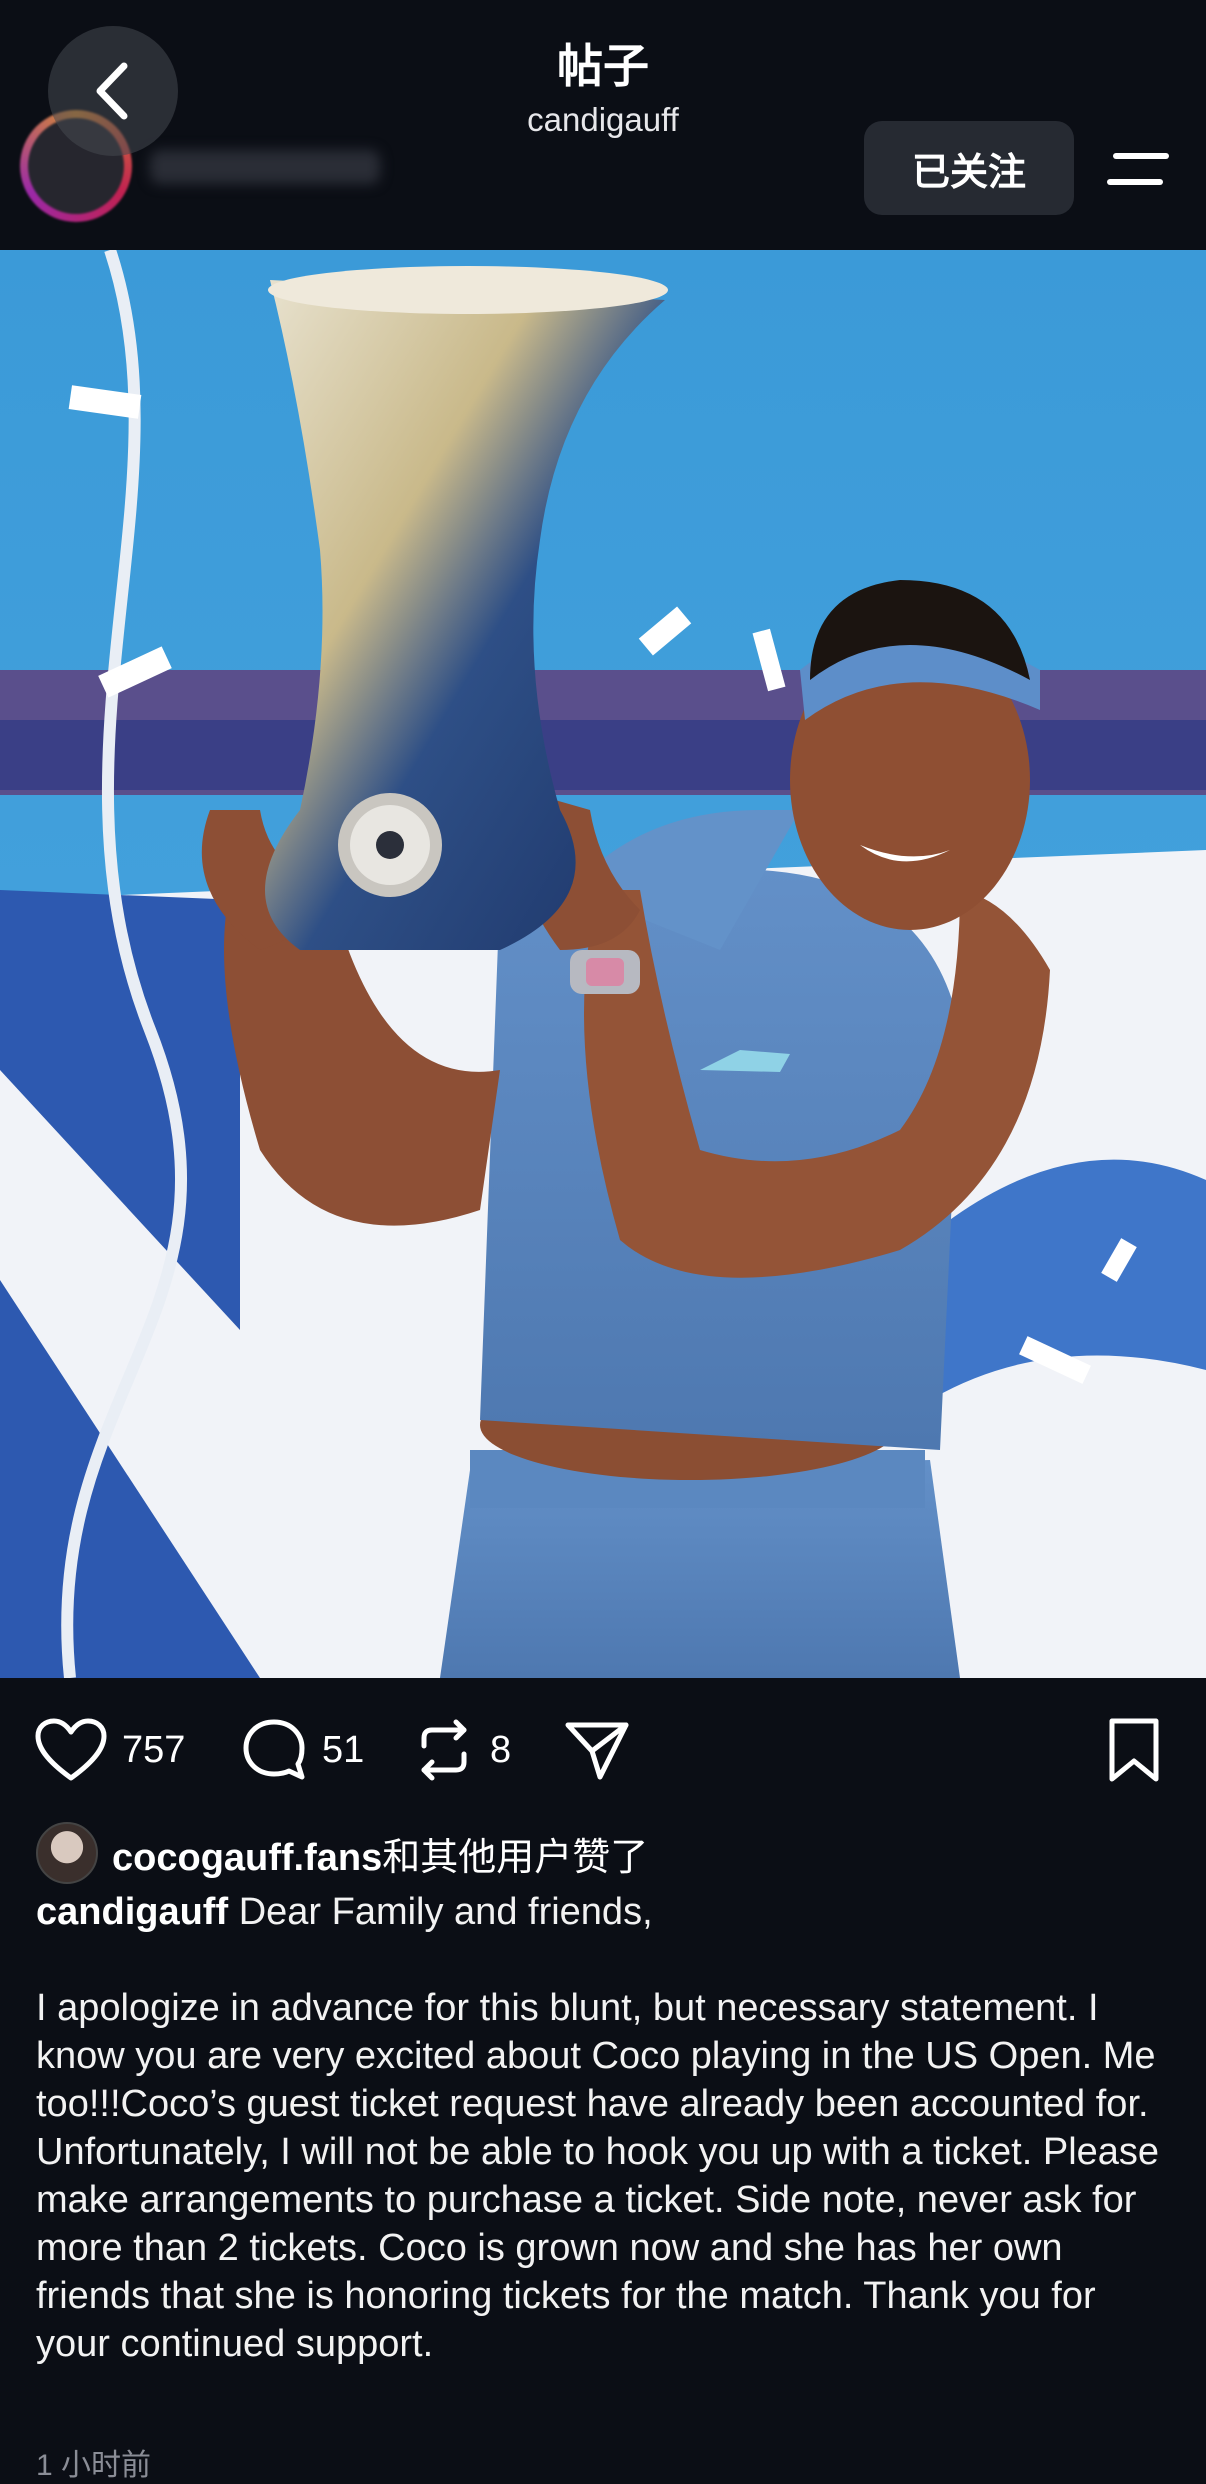 Image resolution: width=1206 pixels, height=2484 pixels. I want to click on share-button, so click(597, 1750).